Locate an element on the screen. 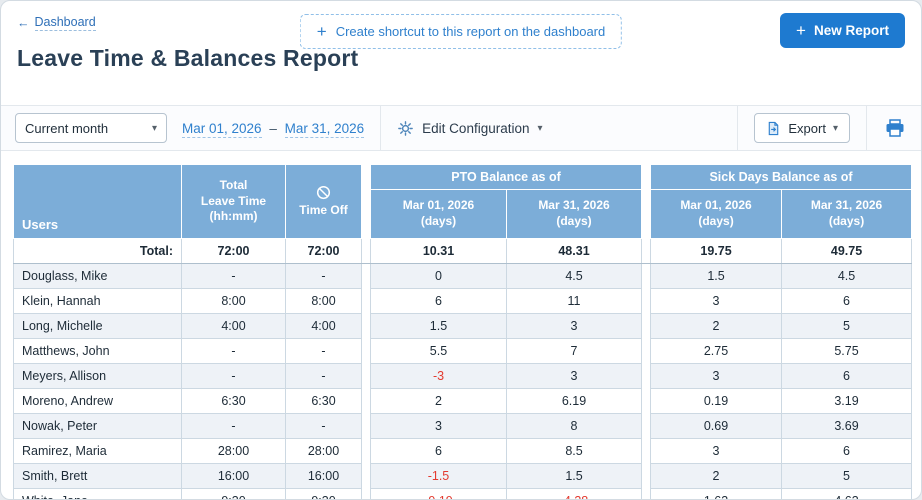 This screenshot has height=500, width=922. pto-balance-end-value: 3 is located at coordinates (574, 376).